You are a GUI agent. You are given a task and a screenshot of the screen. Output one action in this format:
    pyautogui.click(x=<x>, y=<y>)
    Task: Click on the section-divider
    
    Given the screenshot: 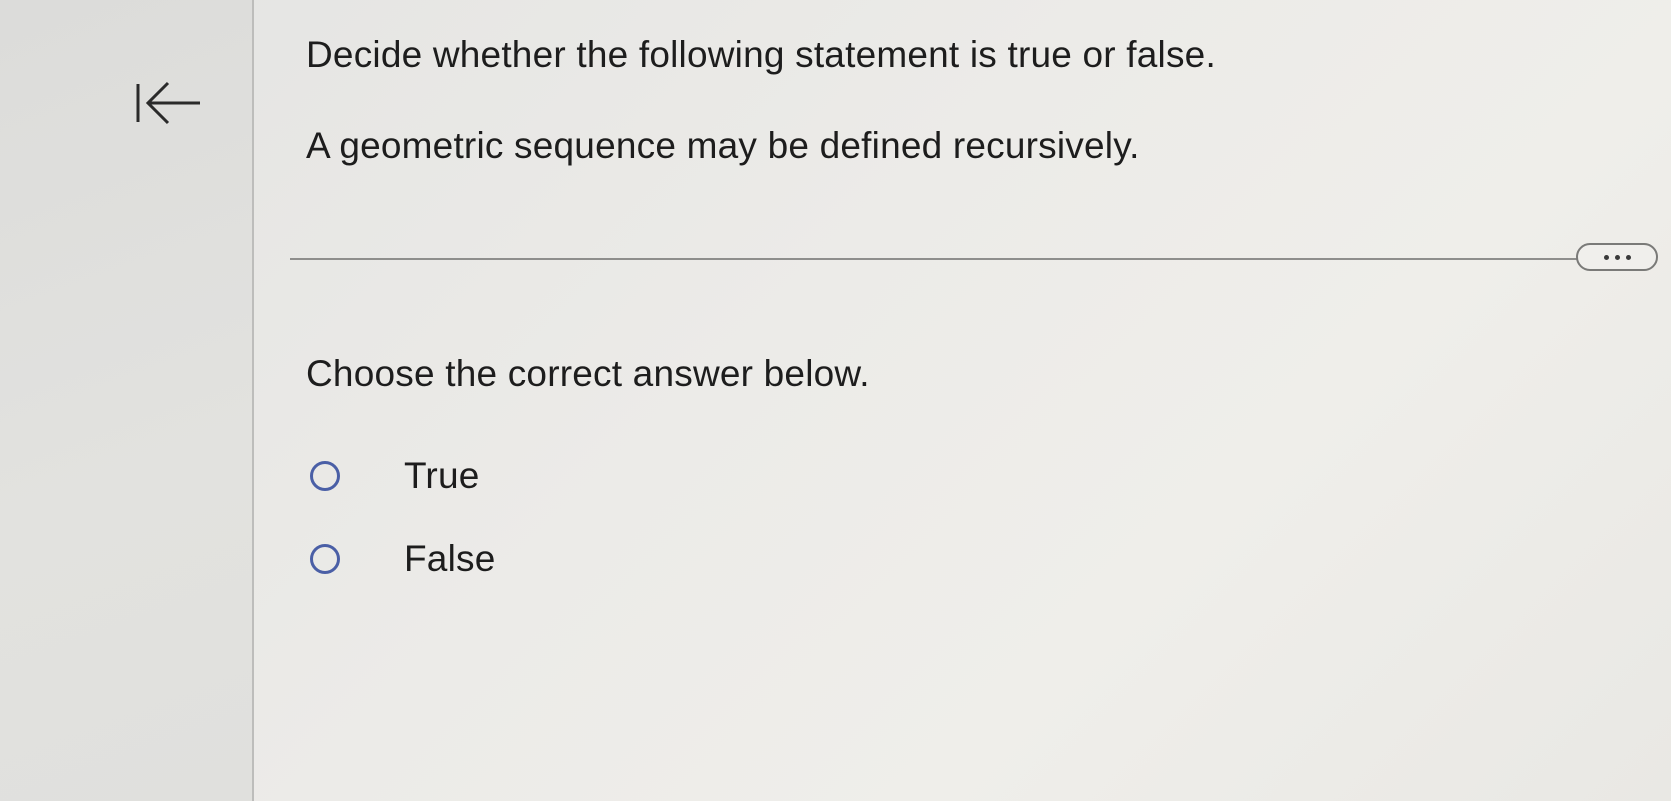 What is the action you would take?
    pyautogui.click(x=955, y=259)
    